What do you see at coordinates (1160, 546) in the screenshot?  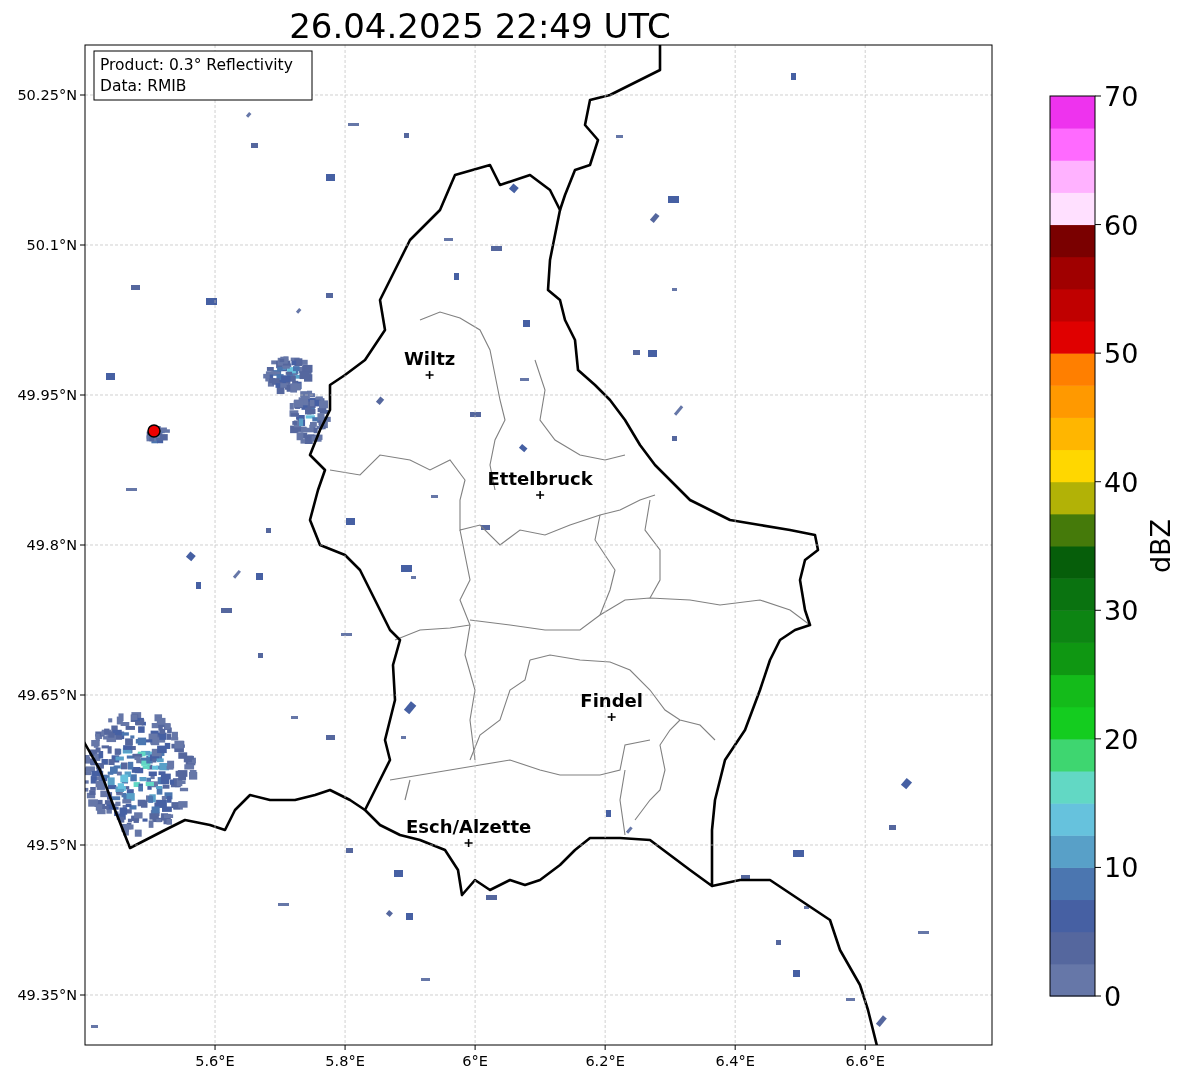 I see `scale-axis-label: dBZ` at bounding box center [1160, 546].